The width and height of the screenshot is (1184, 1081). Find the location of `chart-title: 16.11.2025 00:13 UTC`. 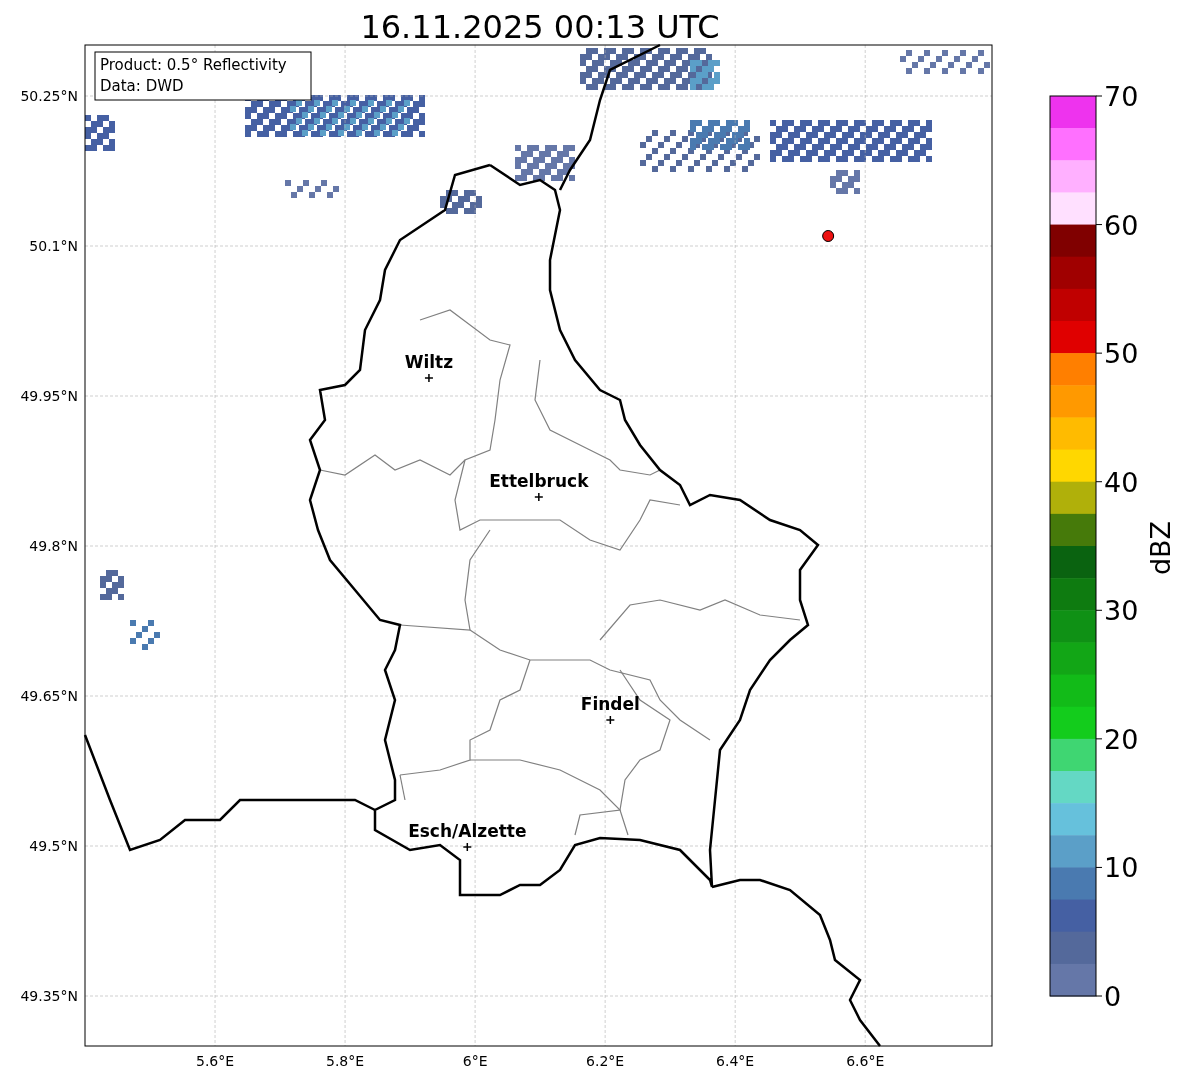

chart-title: 16.11.2025 00:13 UTC is located at coordinates (540, 27).